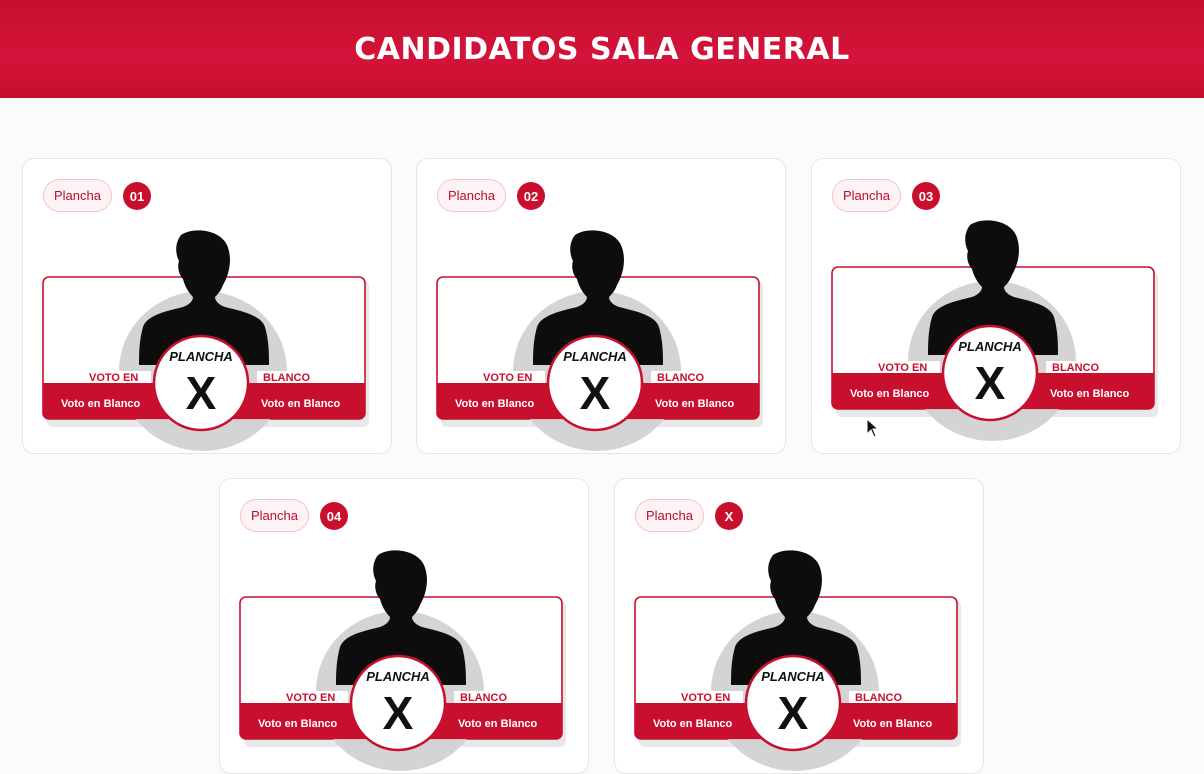 Image resolution: width=1204 pixels, height=774 pixels. What do you see at coordinates (137, 196) in the screenshot?
I see `plancha-number: 01` at bounding box center [137, 196].